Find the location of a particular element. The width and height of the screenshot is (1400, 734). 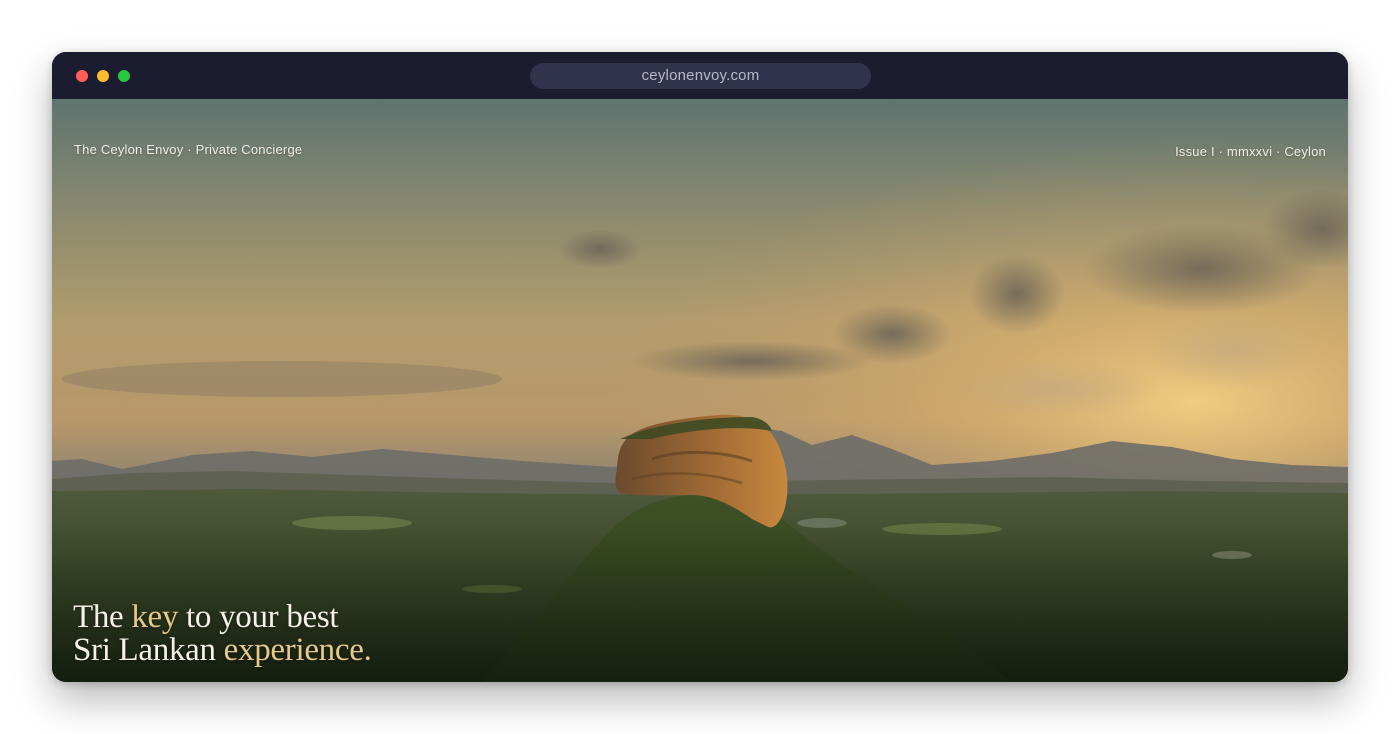

headline-line-1: The key to your best is located at coordinates (222, 617).